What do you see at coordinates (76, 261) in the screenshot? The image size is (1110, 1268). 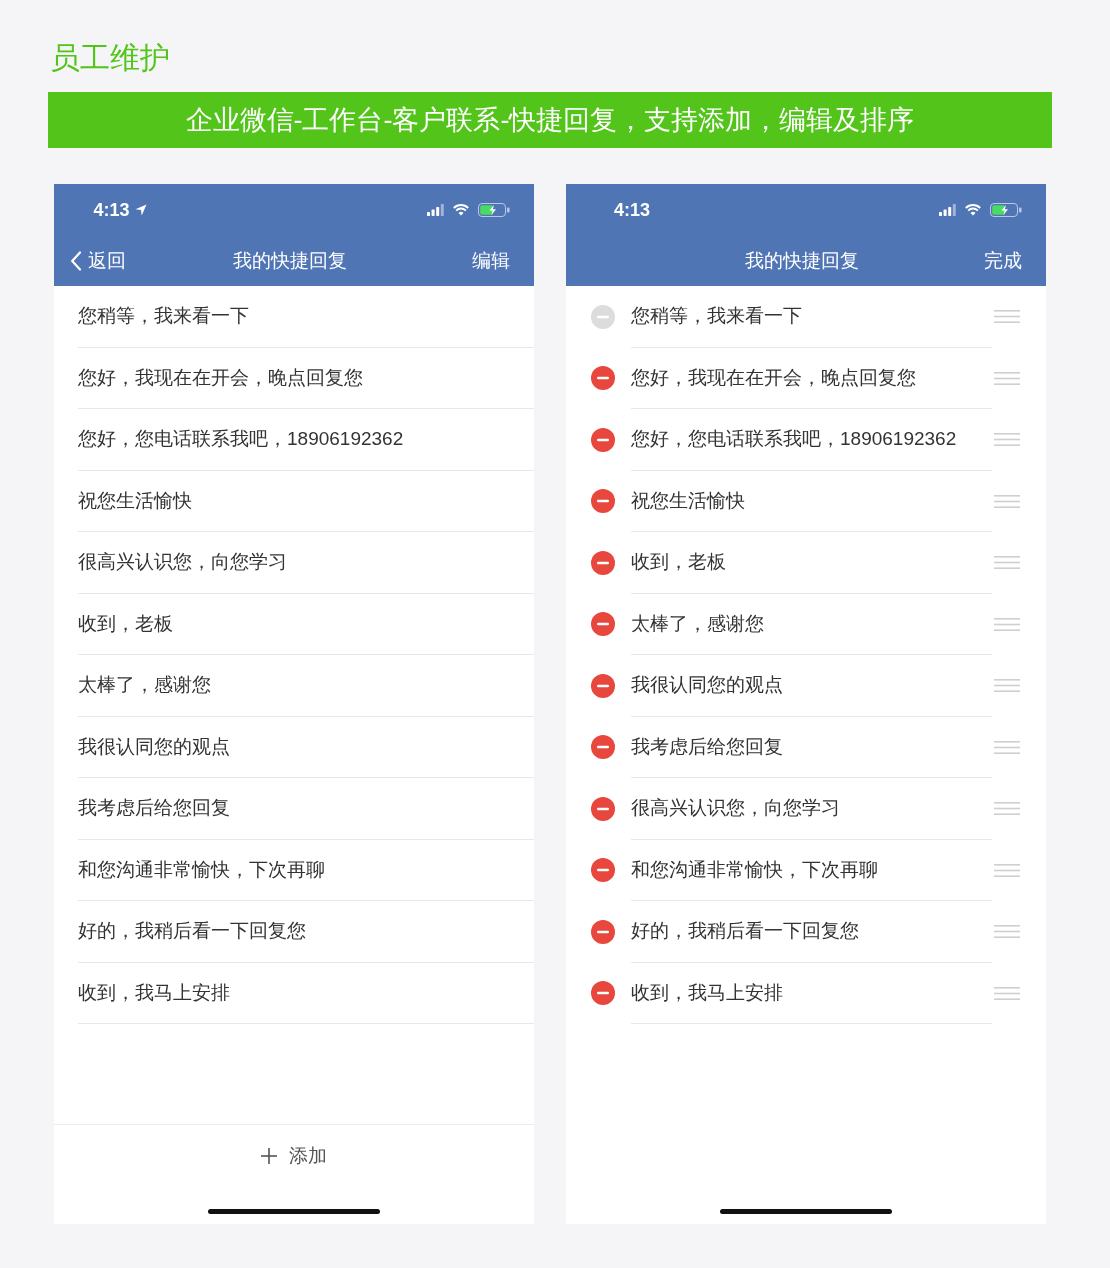 I see `chevron-left-icon` at bounding box center [76, 261].